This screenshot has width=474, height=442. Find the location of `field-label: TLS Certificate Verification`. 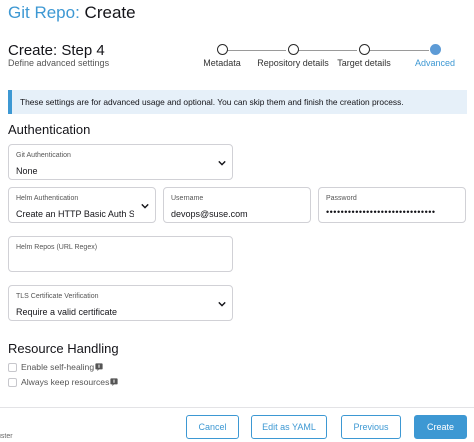

field-label: TLS Certificate Verification is located at coordinates (57, 296).